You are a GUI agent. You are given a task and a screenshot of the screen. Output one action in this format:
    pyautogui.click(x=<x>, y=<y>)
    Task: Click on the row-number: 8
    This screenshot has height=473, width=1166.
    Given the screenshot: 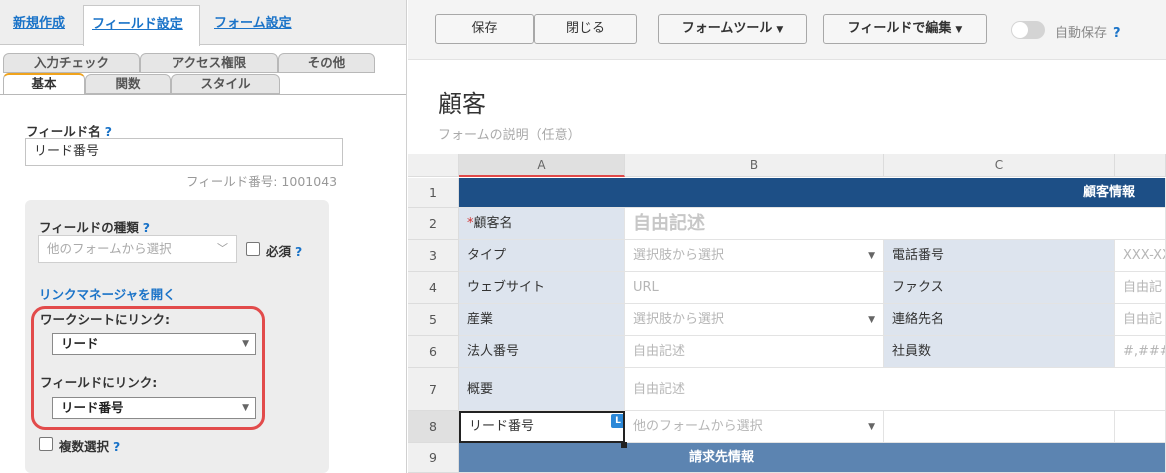 What is the action you would take?
    pyautogui.click(x=433, y=427)
    